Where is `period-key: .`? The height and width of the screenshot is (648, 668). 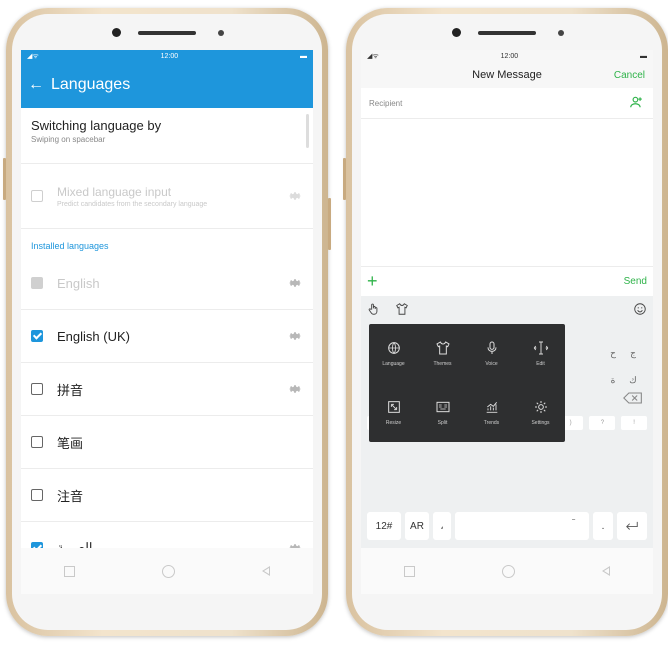
period-key: . is located at coordinates (603, 526).